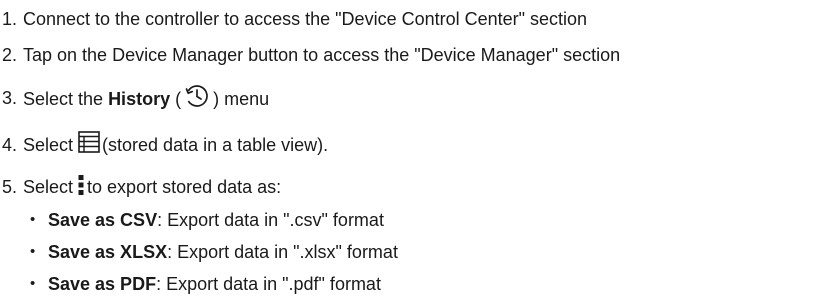 This screenshot has width=837, height=302. I want to click on option-description: : Export data in ".pdf" format, so click(268, 284).